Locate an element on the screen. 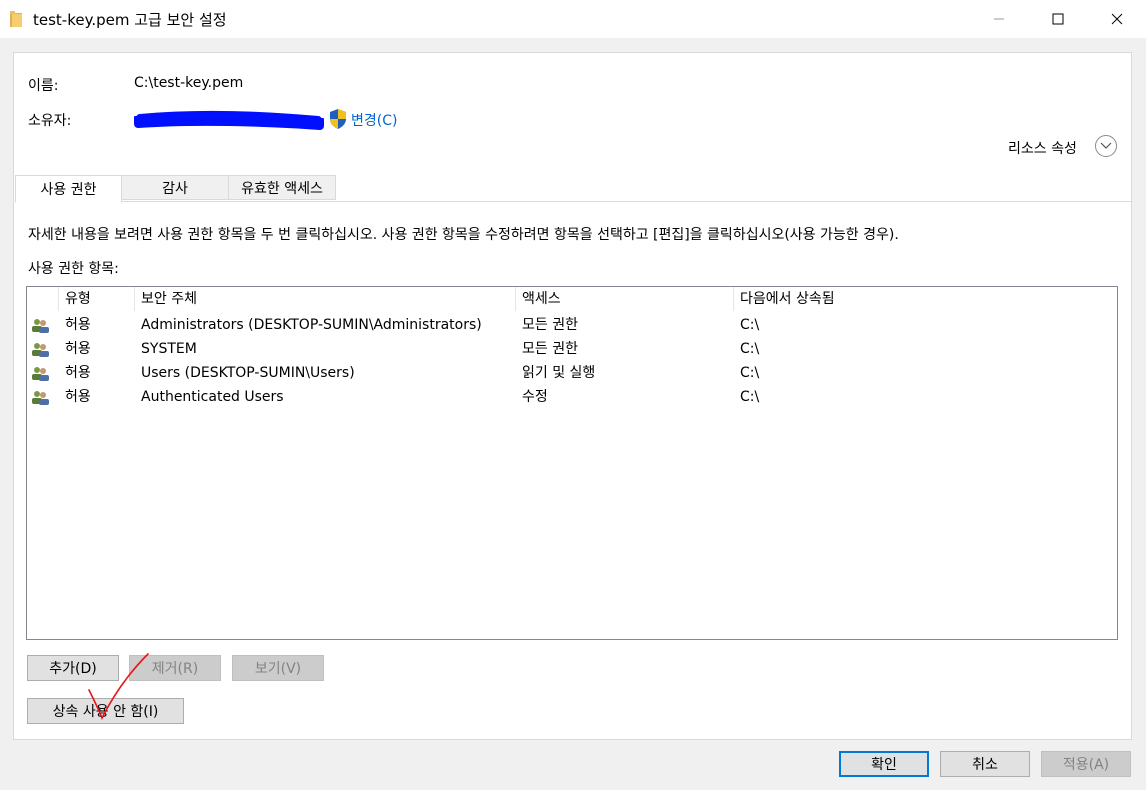 The width and height of the screenshot is (1146, 790). close-button is located at coordinates (1117, 19).